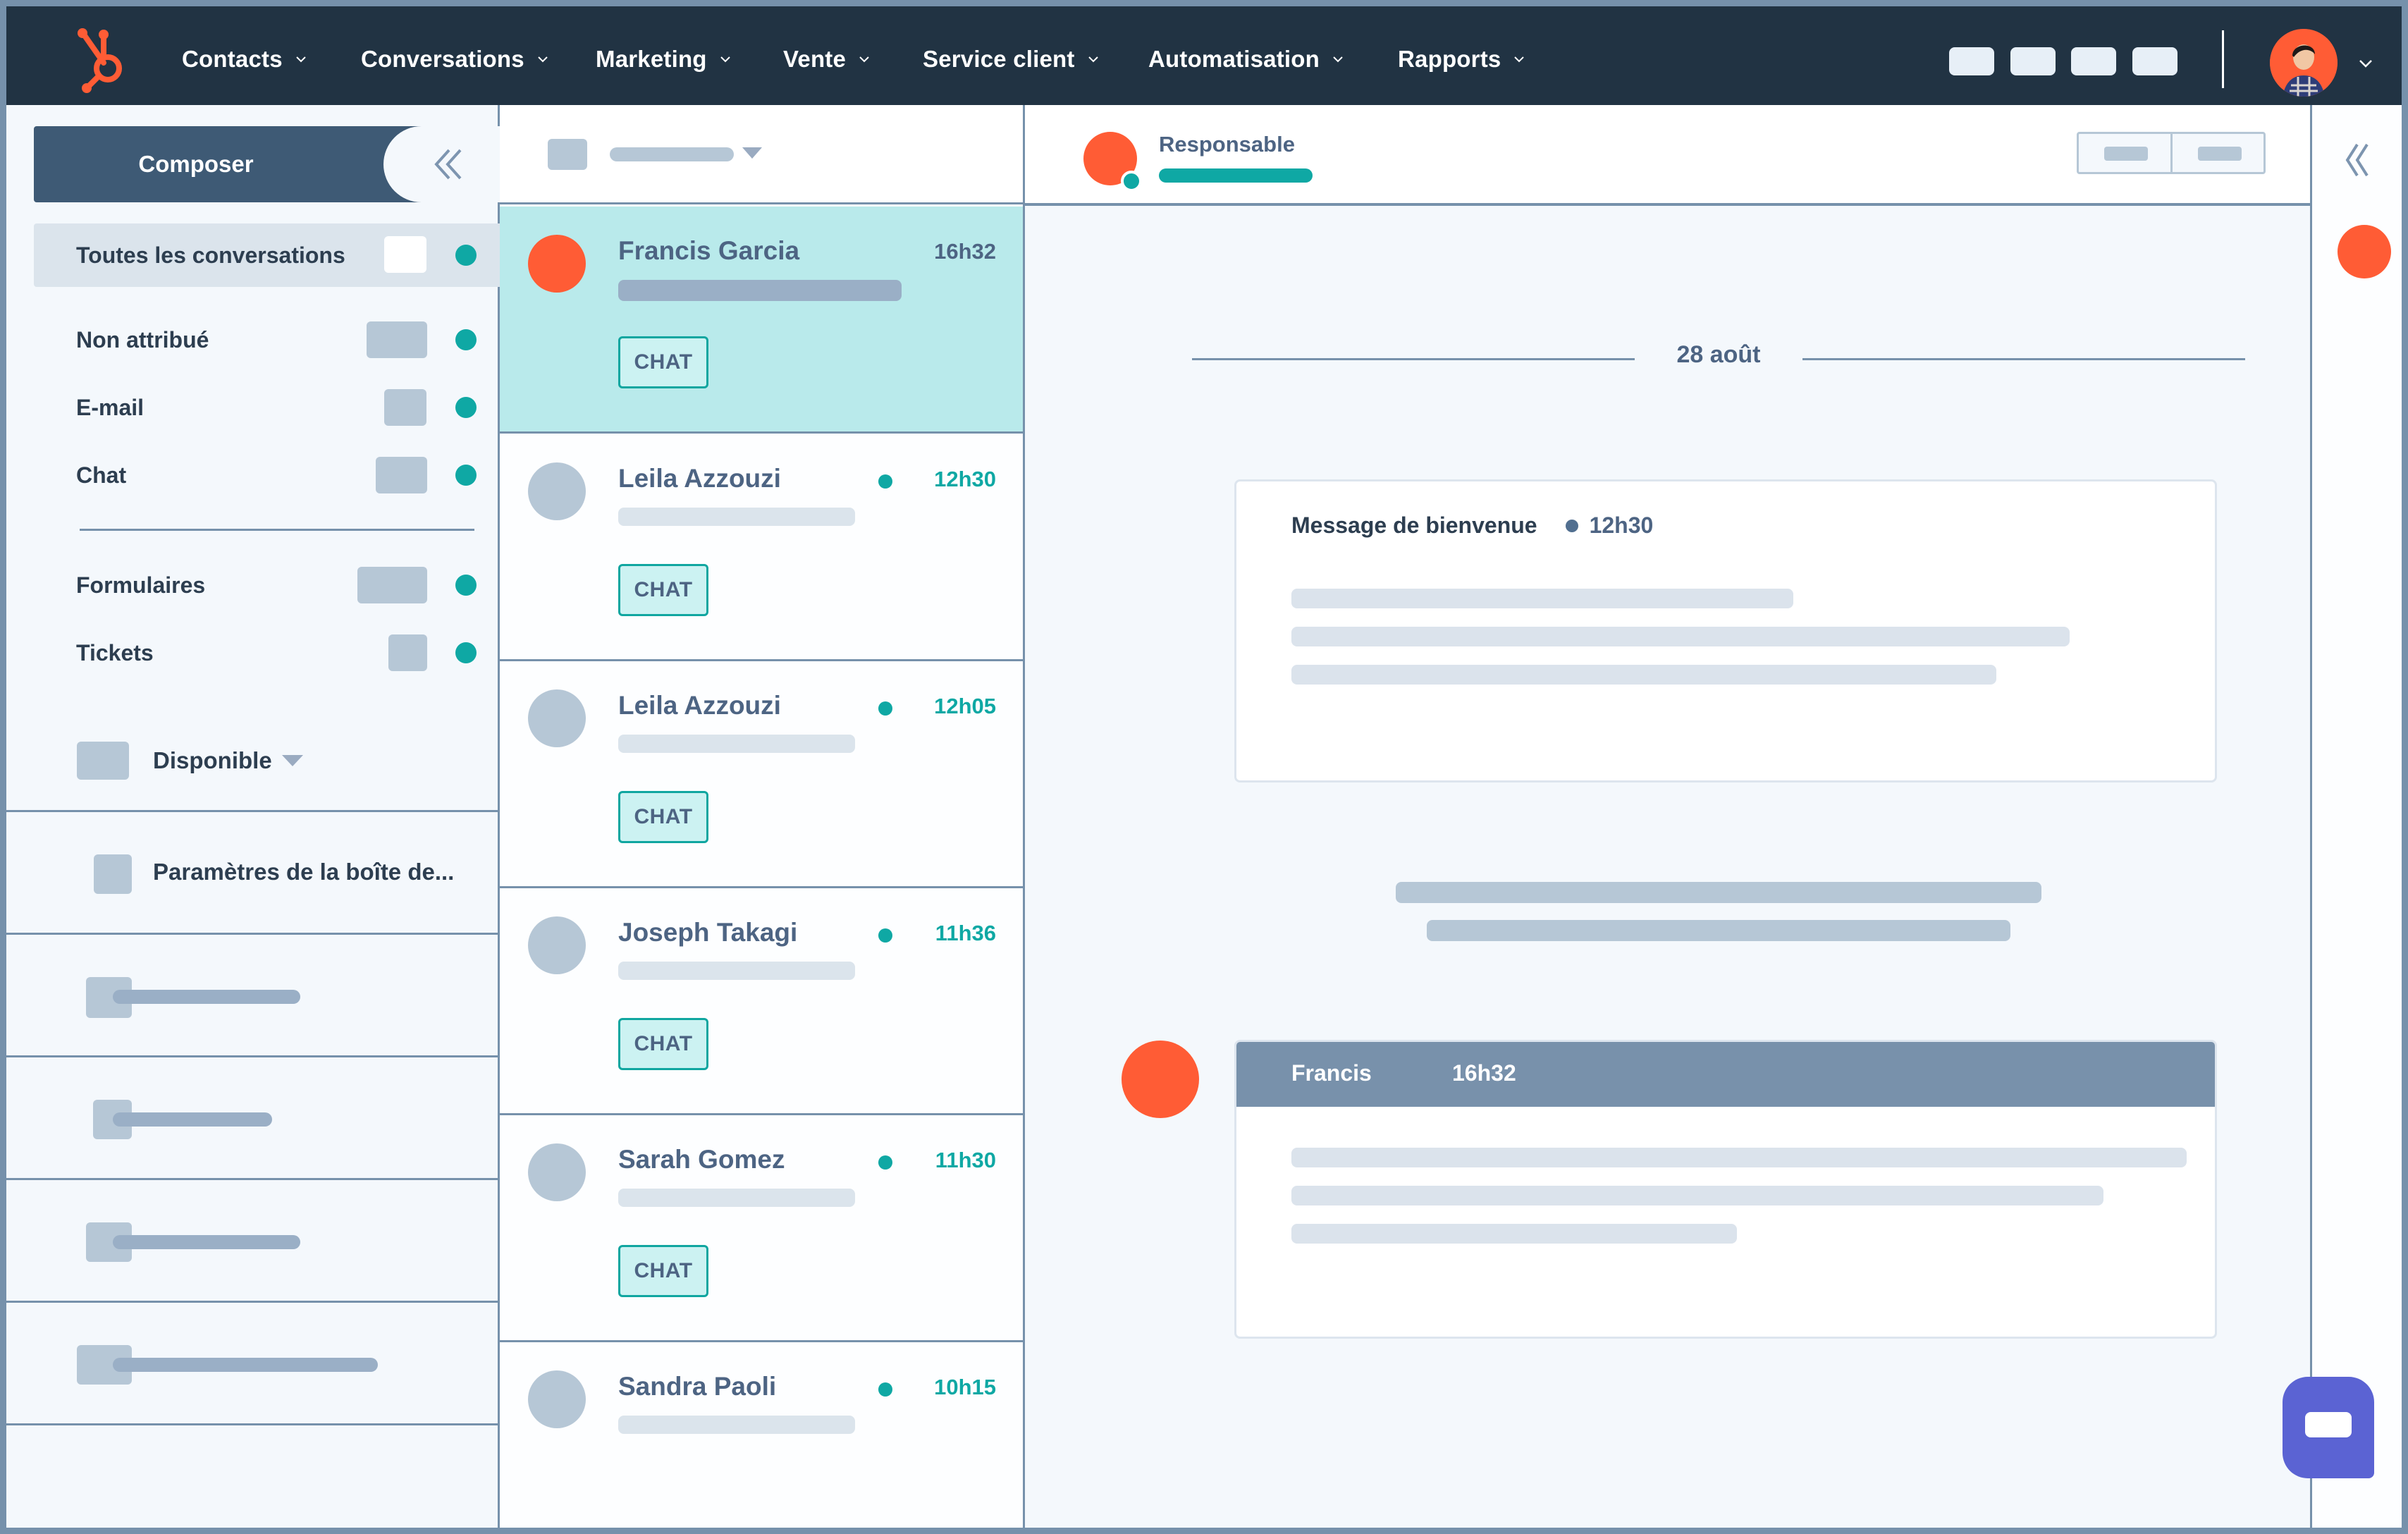 This screenshot has height=1534, width=2408. Describe the element at coordinates (709, 251) in the screenshot. I see `contact-name: Francis Garcia` at that location.